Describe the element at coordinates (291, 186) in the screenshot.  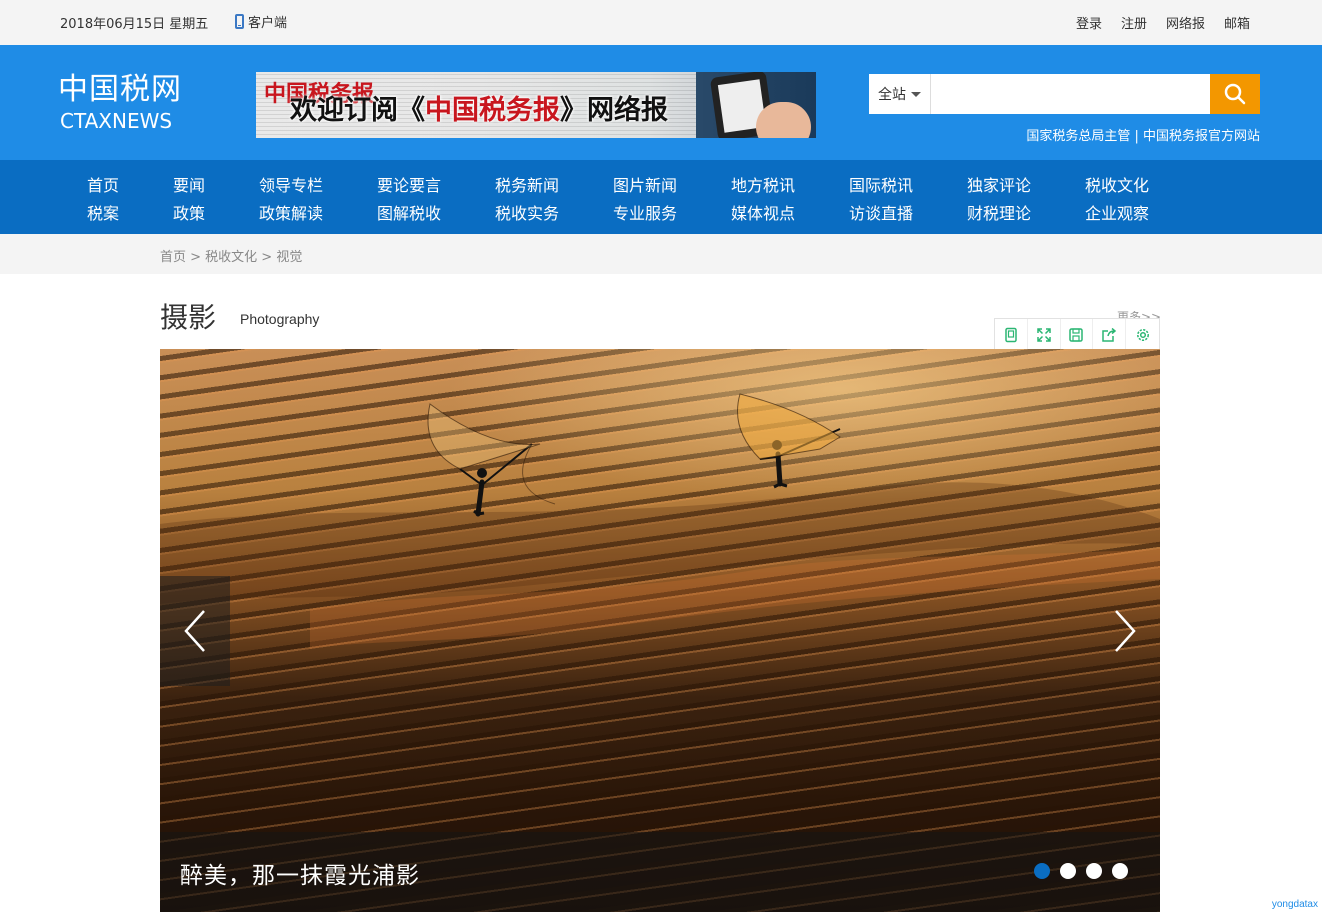
I see `nav-item: 领导专栏` at that location.